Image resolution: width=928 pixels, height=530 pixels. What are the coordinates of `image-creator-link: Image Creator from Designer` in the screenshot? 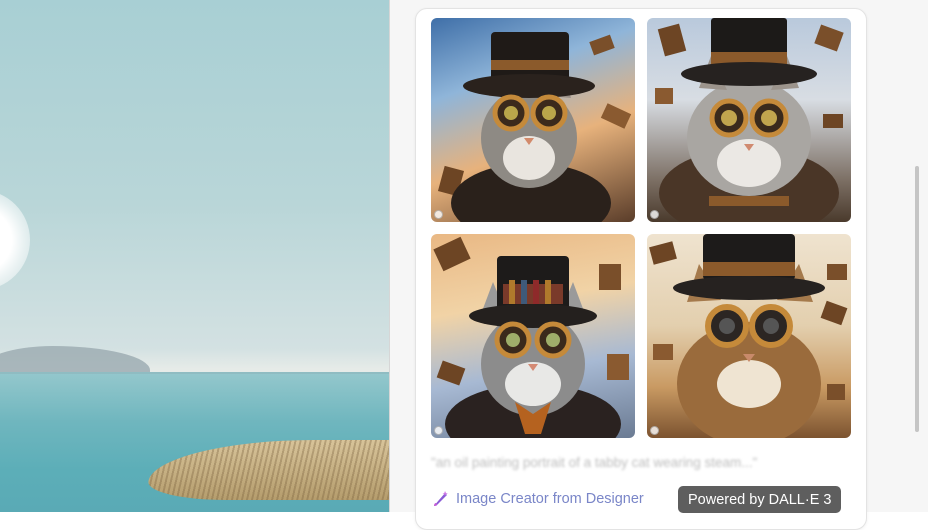 It's located at (537, 499).